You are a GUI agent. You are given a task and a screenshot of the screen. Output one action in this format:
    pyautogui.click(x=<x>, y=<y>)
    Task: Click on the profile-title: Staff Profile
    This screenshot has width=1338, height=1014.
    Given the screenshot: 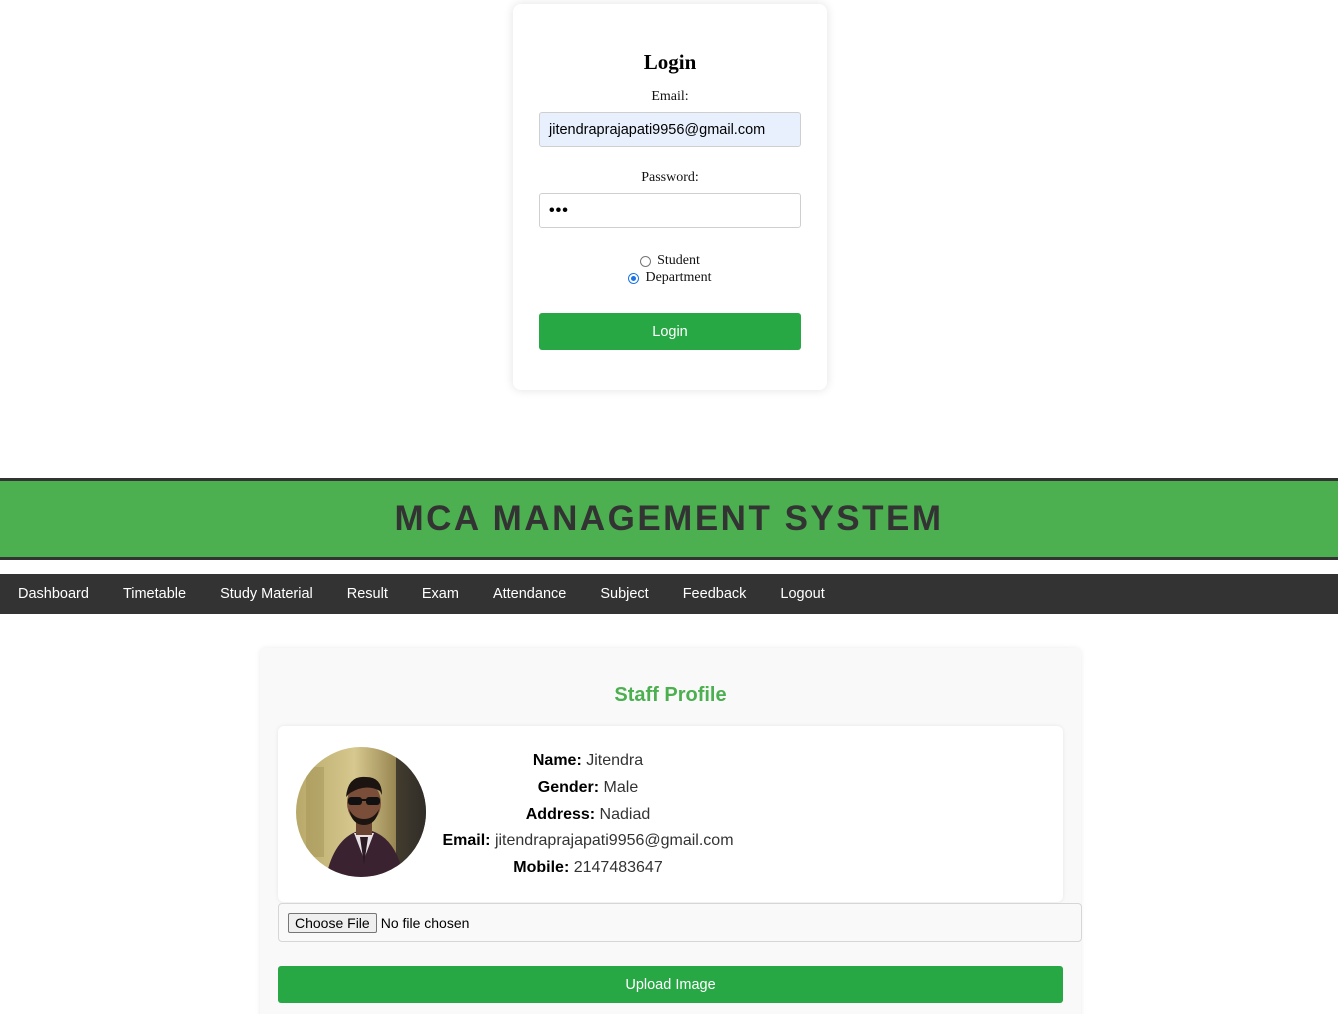 What is the action you would take?
    pyautogui.click(x=670, y=695)
    